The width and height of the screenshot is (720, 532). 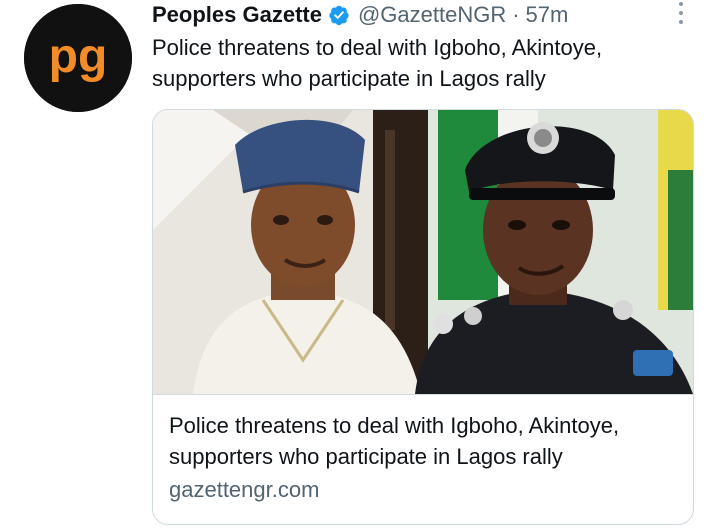 What do you see at coordinates (681, 13) in the screenshot?
I see `more-options-icon` at bounding box center [681, 13].